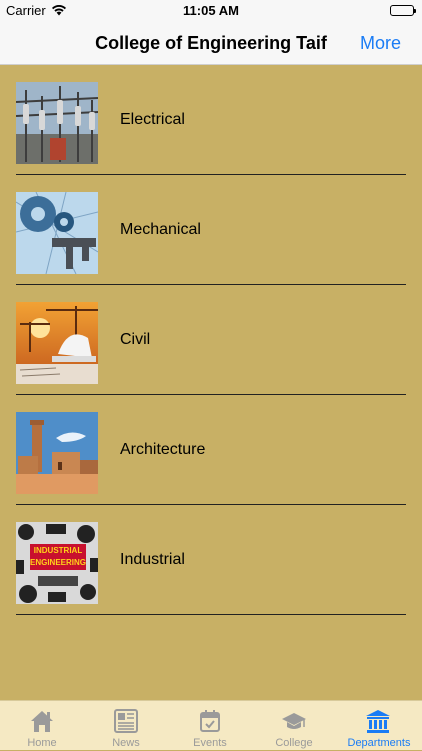  I want to click on status-bar: Carrier 11:05 AM, so click(211, 11).